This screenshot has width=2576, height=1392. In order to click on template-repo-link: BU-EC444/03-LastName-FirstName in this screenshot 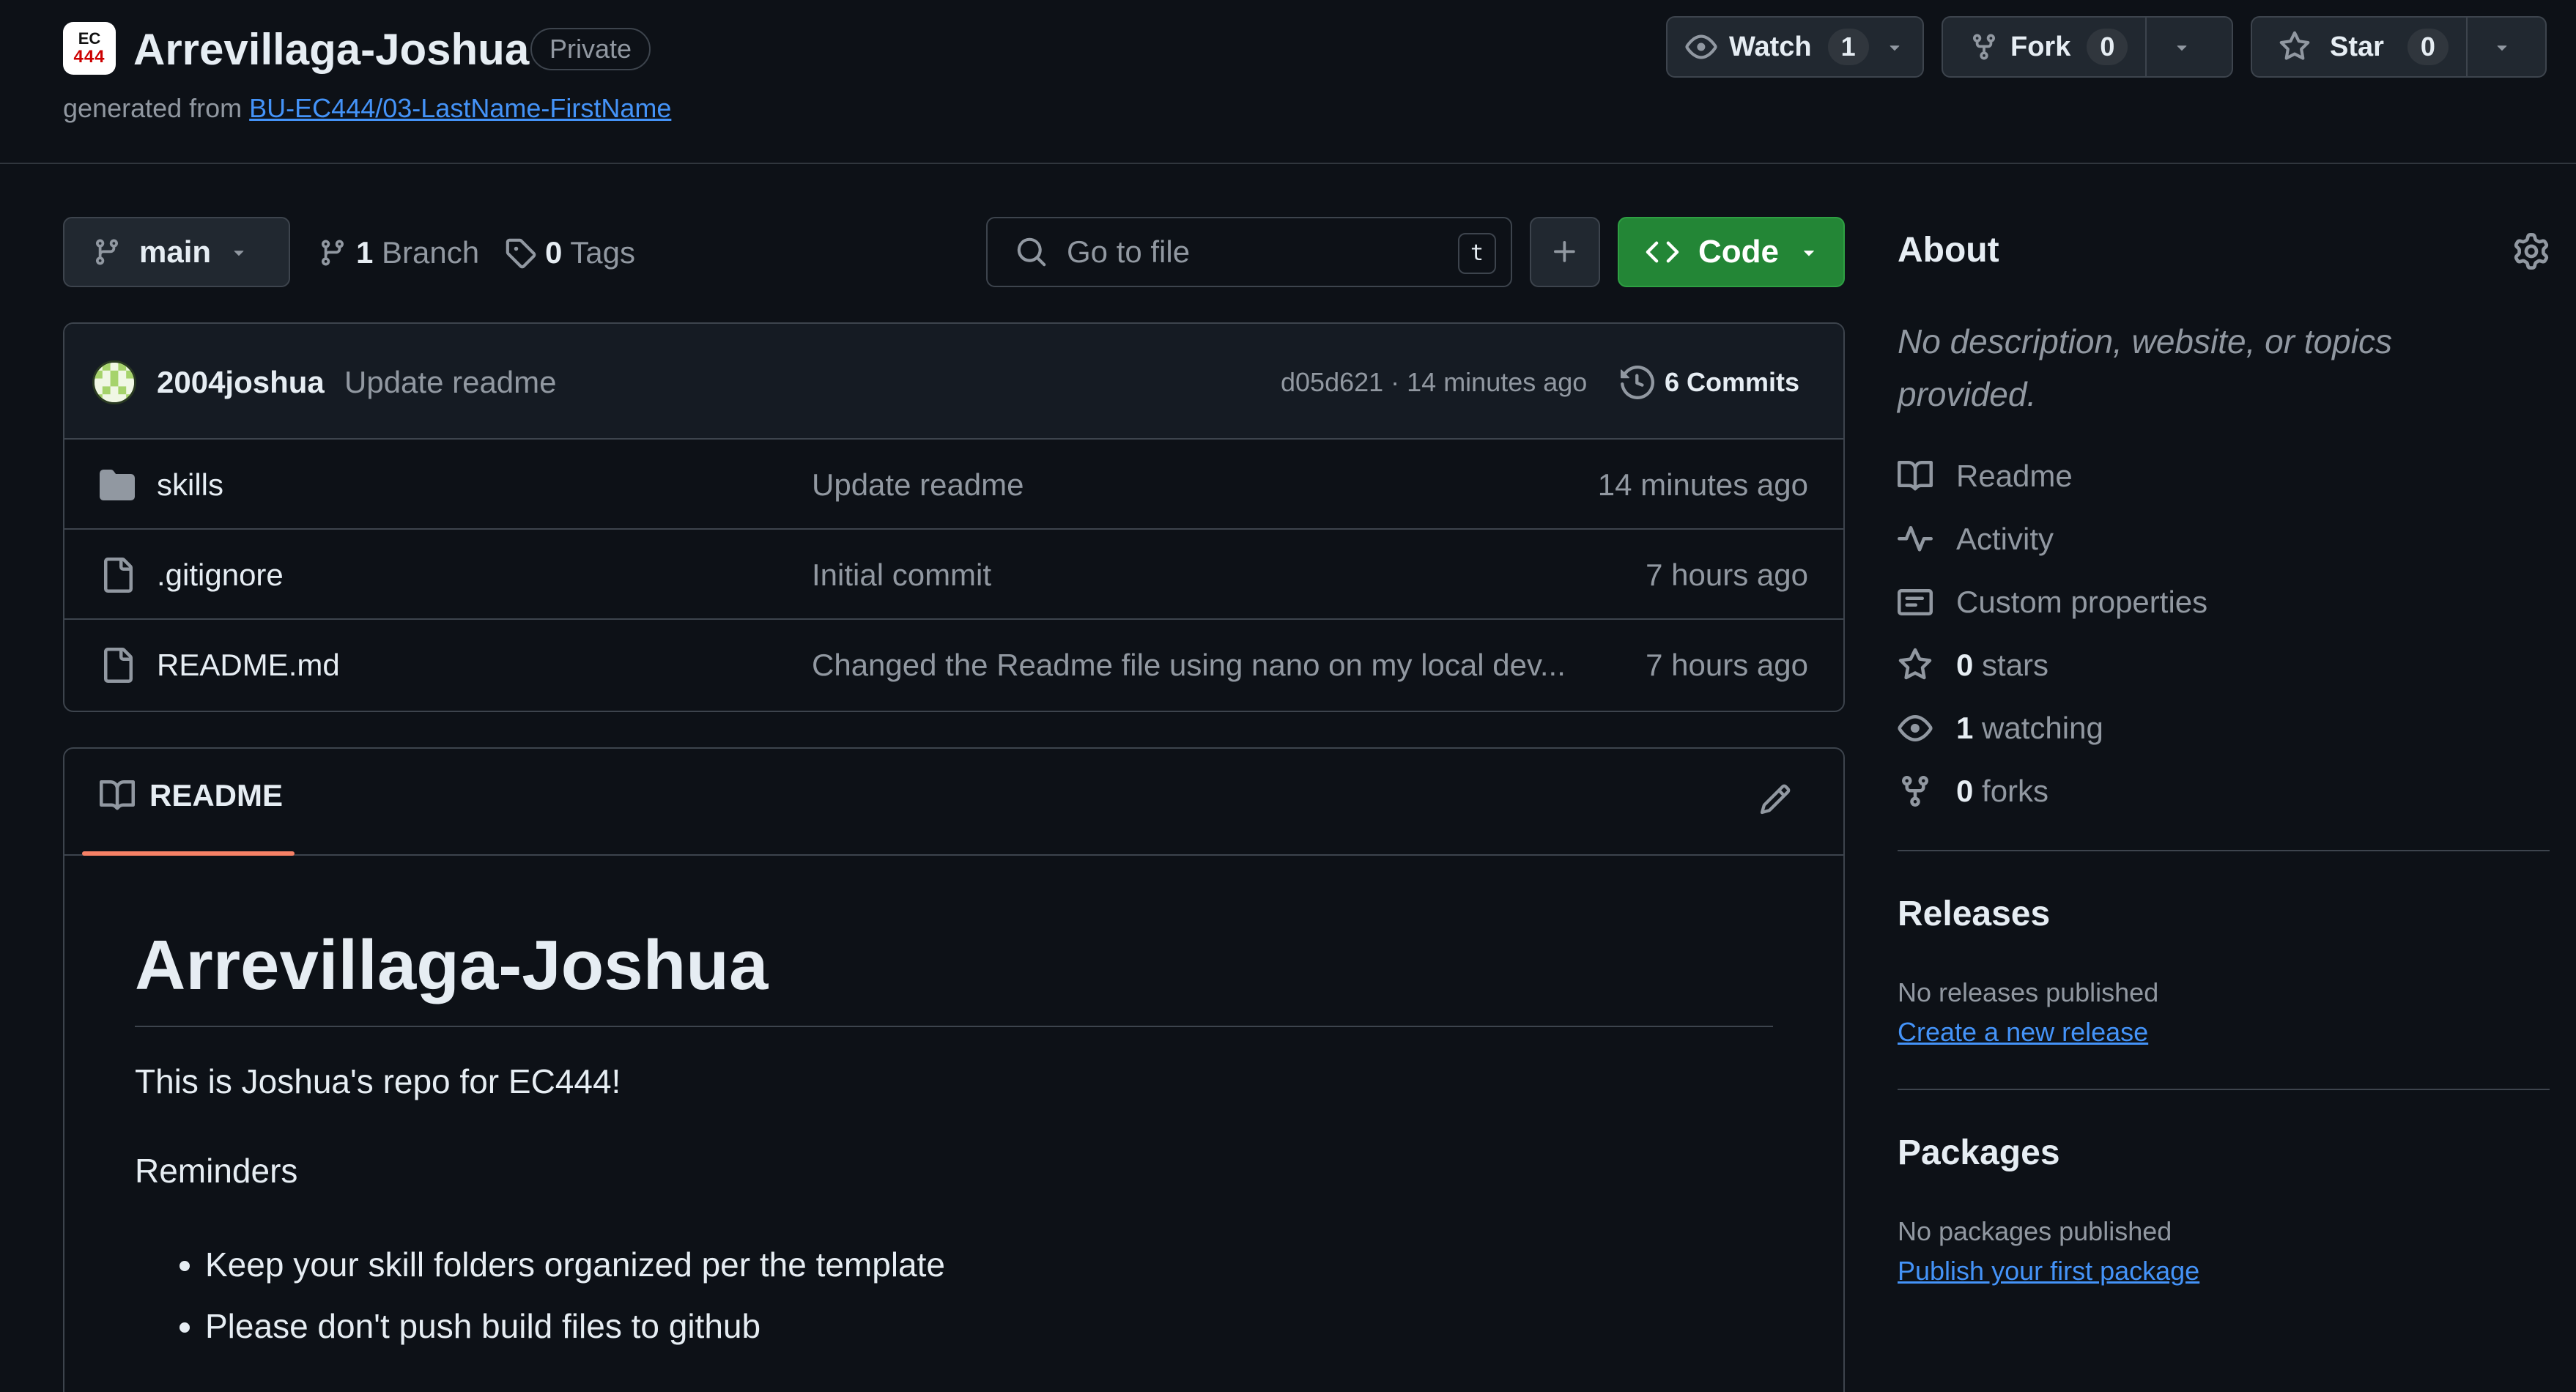, I will do `click(460, 108)`.